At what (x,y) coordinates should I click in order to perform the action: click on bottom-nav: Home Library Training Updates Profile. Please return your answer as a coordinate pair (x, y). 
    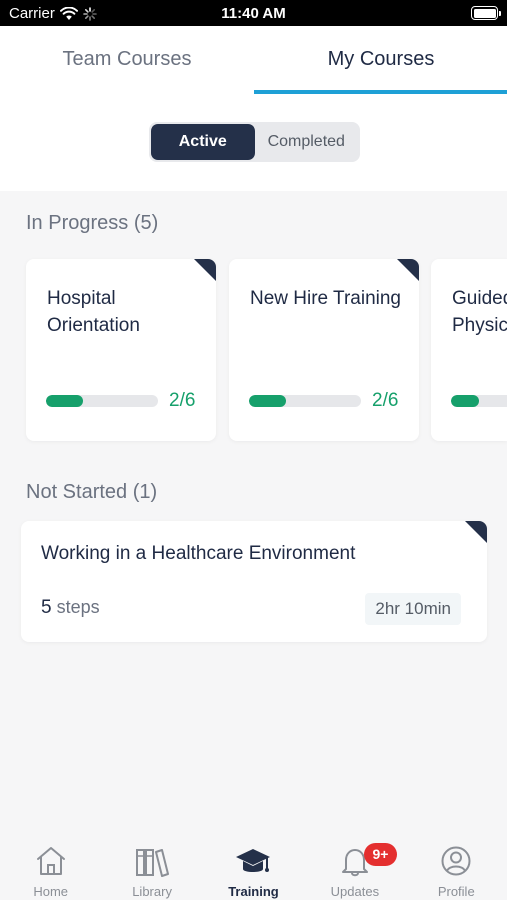
    Looking at the image, I should click on (253, 866).